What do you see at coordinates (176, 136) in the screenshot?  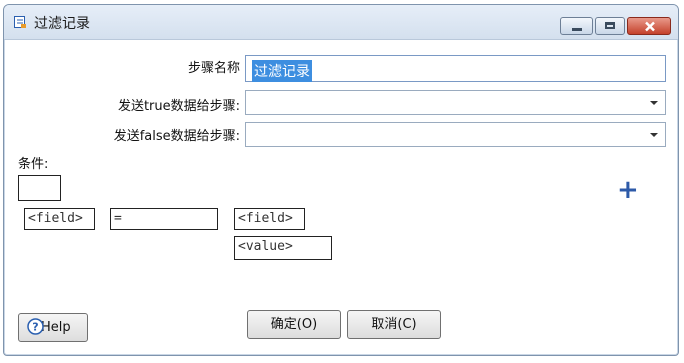 I see `send-false-label: 发送false数据给步骤:` at bounding box center [176, 136].